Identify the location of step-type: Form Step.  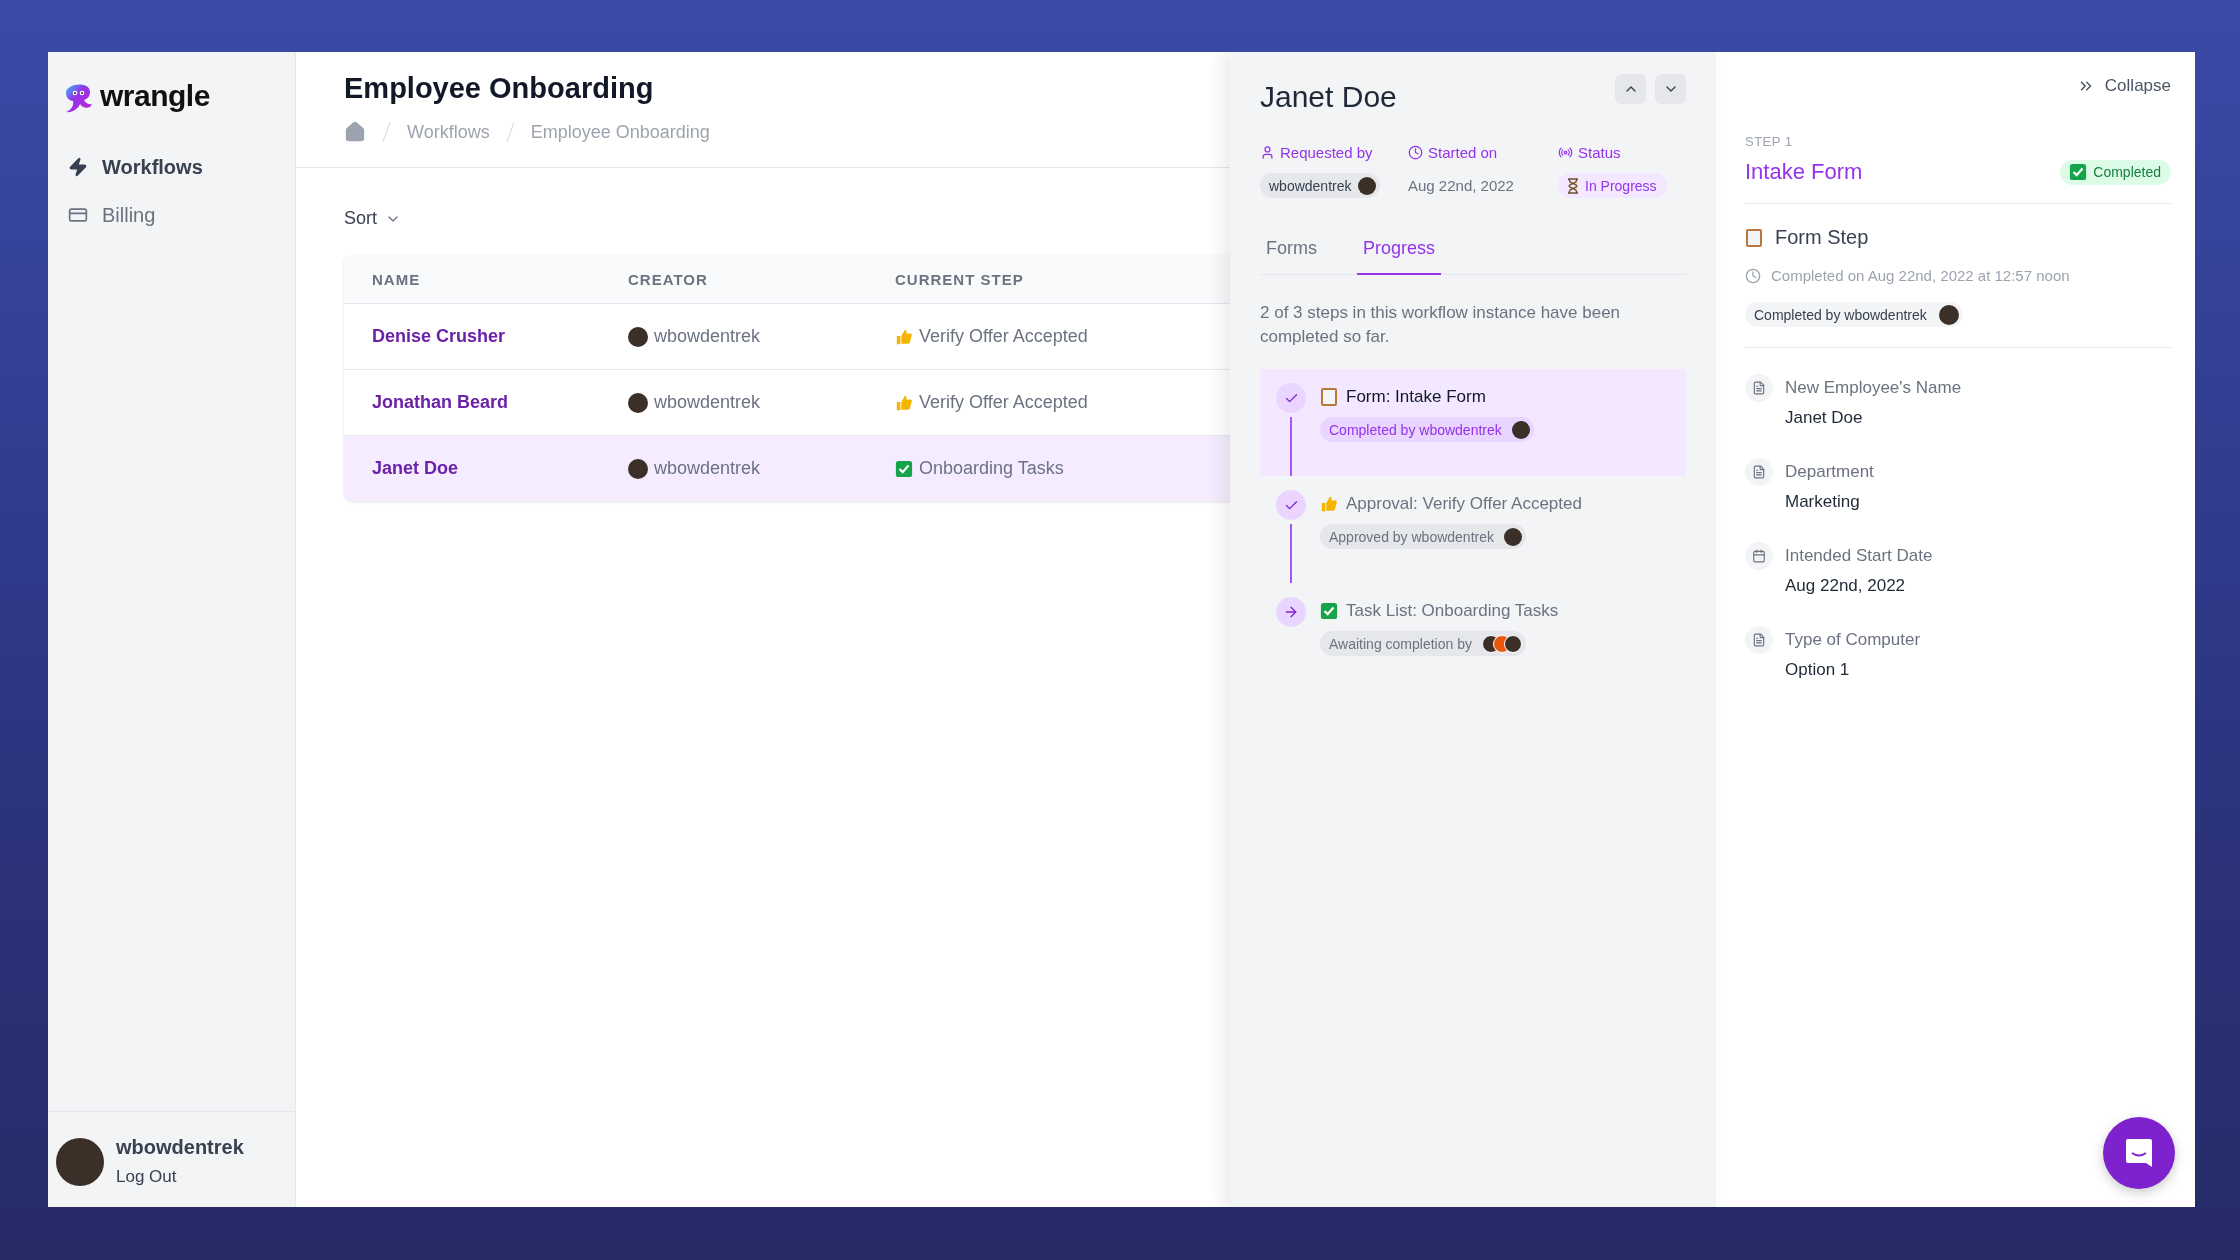
(1822, 237).